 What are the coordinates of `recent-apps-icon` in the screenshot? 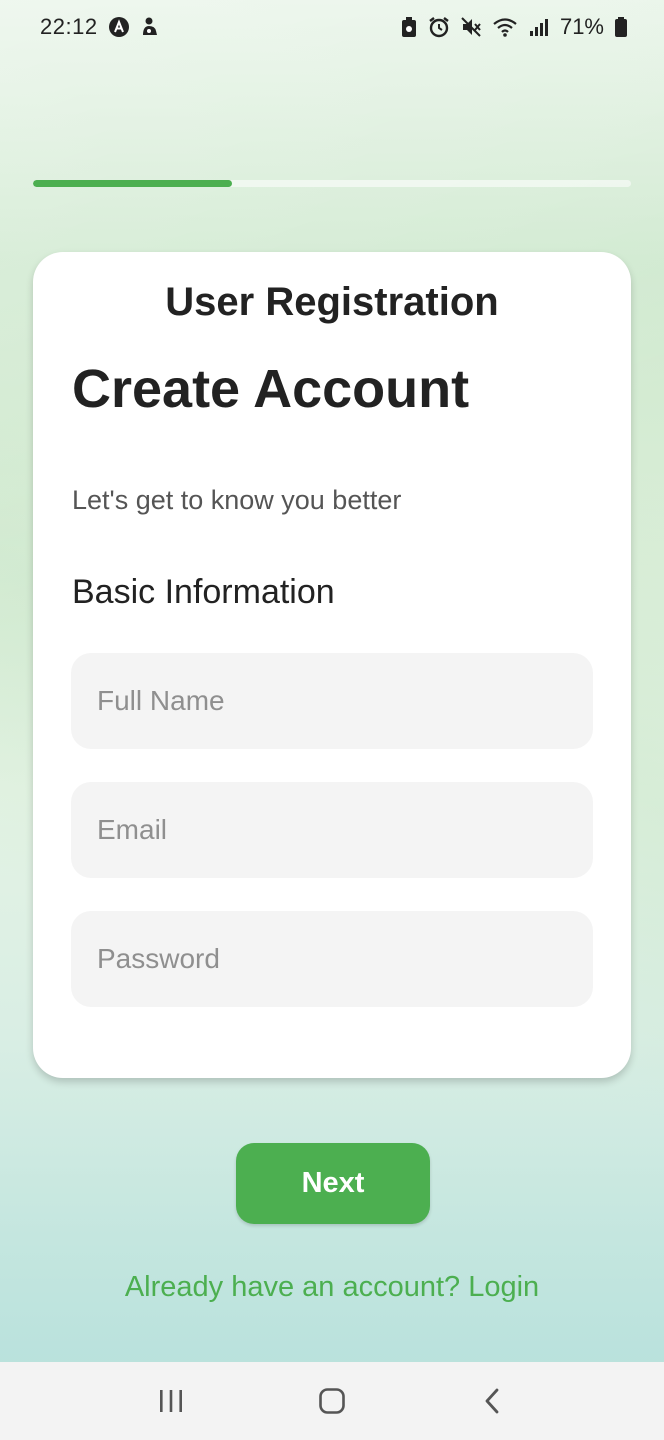 It's located at (170, 1401).